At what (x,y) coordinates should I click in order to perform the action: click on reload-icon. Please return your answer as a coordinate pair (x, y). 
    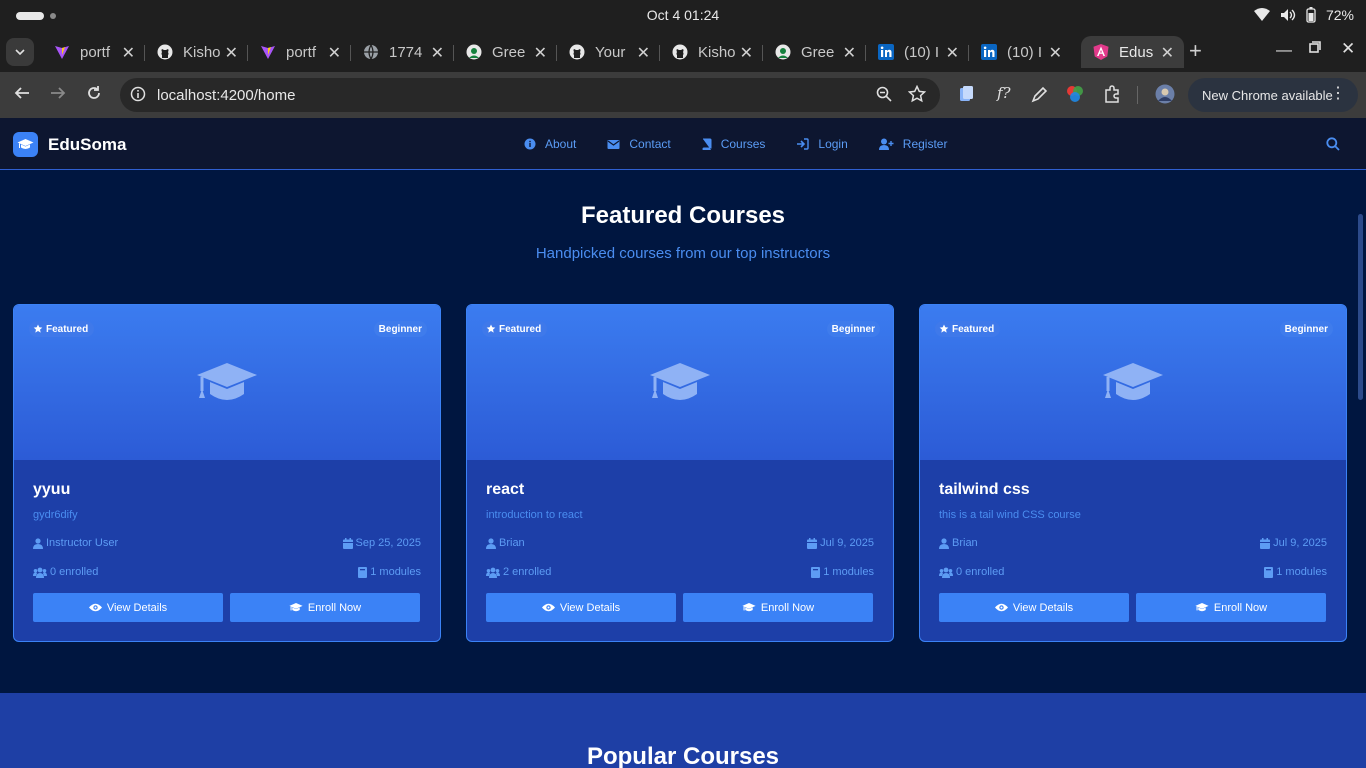
    Looking at the image, I should click on (94, 93).